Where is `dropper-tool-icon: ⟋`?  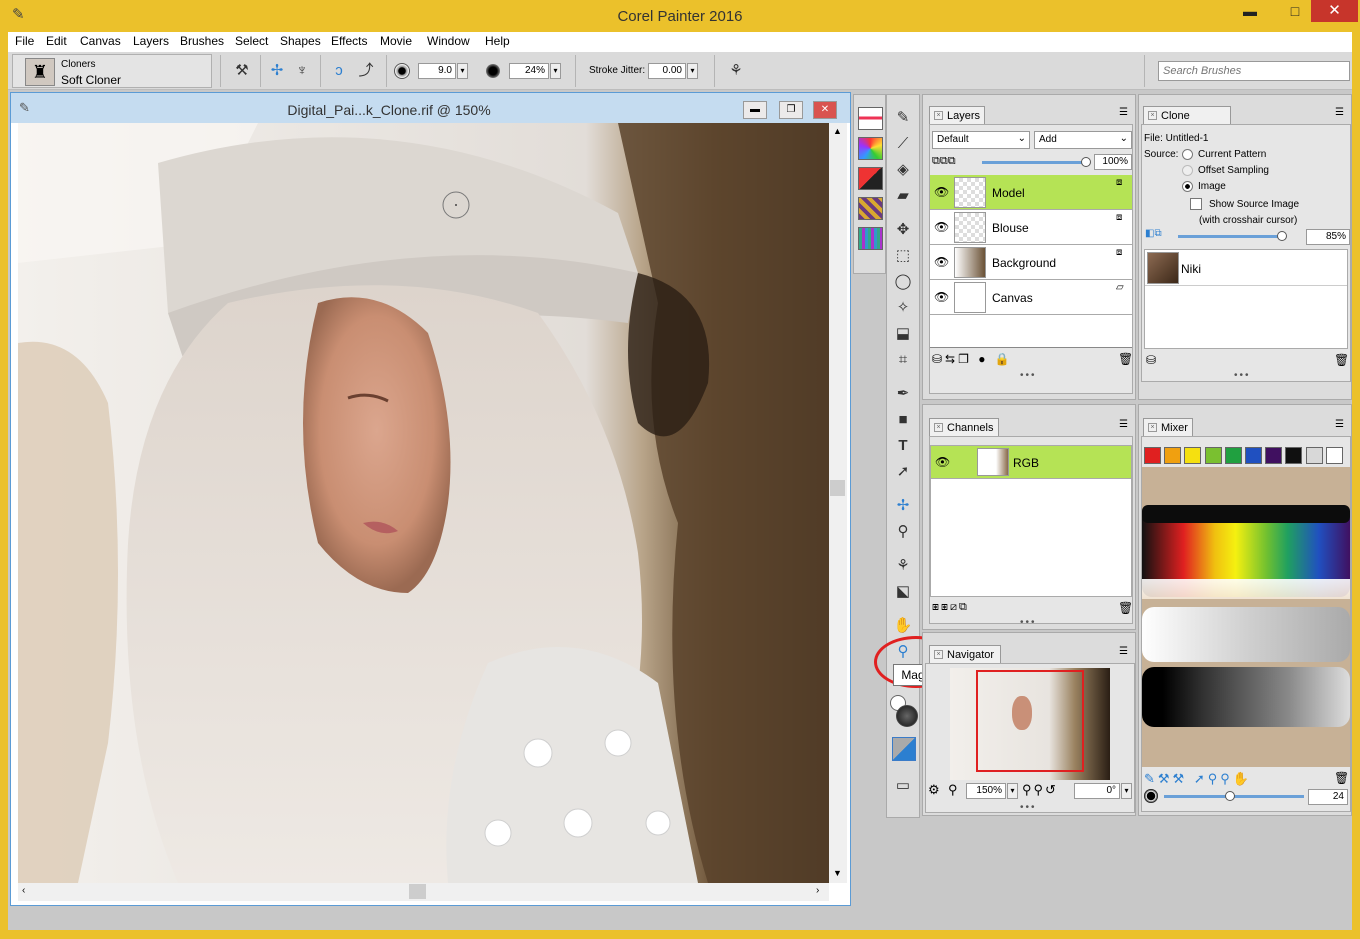 dropper-tool-icon: ⟋ is located at coordinates (903, 144).